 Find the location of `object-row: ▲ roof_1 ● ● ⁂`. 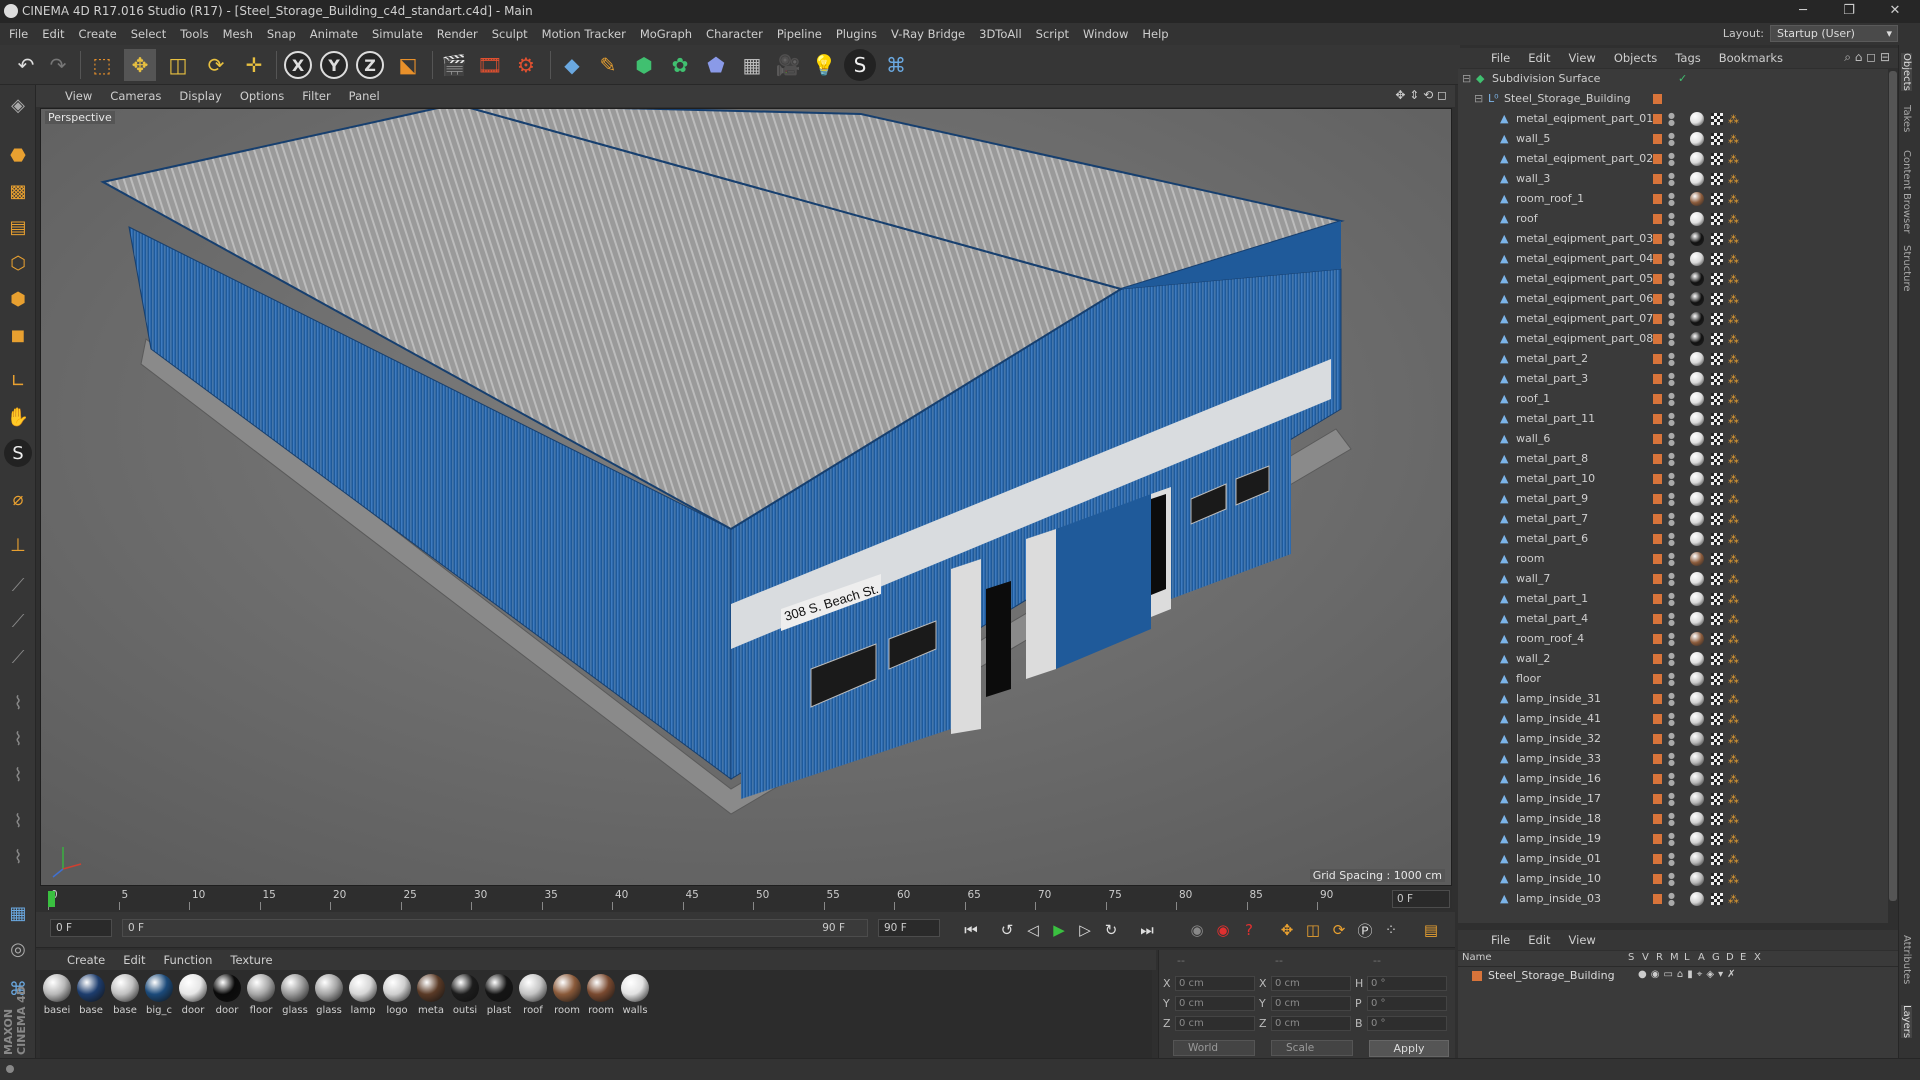

object-row: ▲ roof_1 ● ● ⁂ is located at coordinates (1678, 399).